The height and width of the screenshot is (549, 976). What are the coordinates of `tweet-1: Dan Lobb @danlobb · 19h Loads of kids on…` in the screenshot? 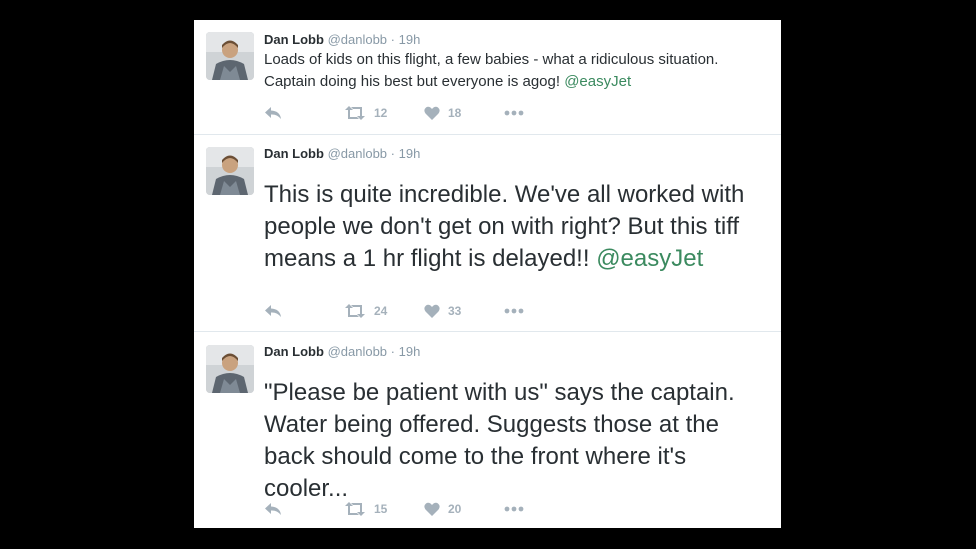 It's located at (487, 77).